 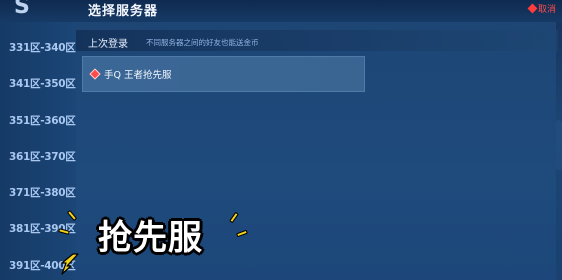 What do you see at coordinates (42, 47) in the screenshot?
I see `sidebar-item-zone-331: 331区-340区` at bounding box center [42, 47].